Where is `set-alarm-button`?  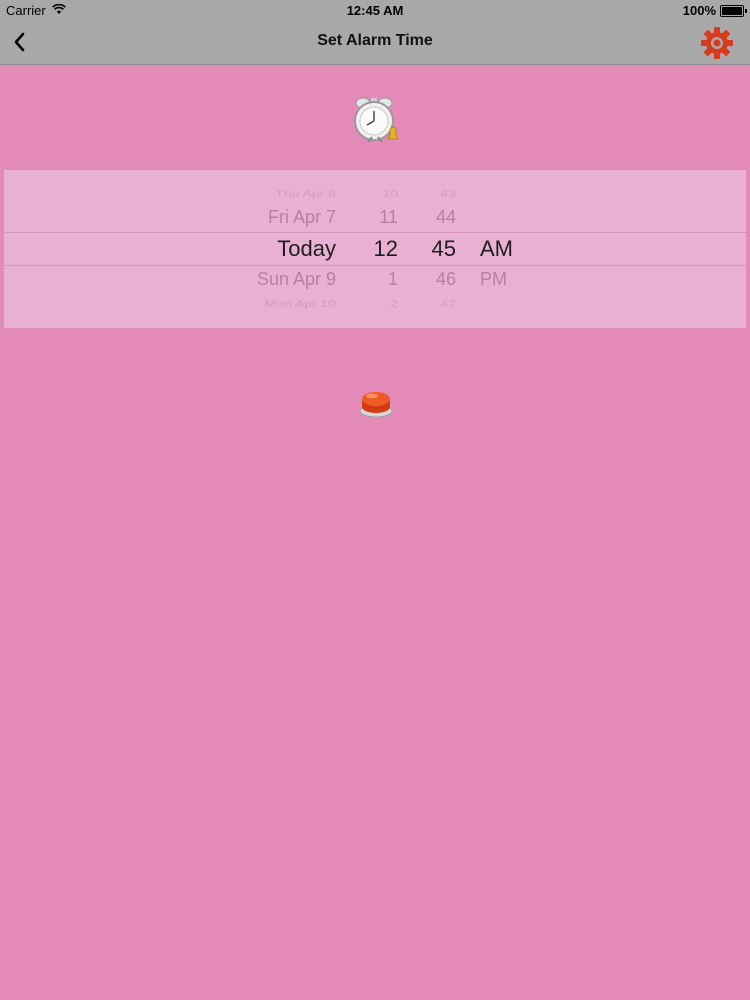 set-alarm-button is located at coordinates (376, 402).